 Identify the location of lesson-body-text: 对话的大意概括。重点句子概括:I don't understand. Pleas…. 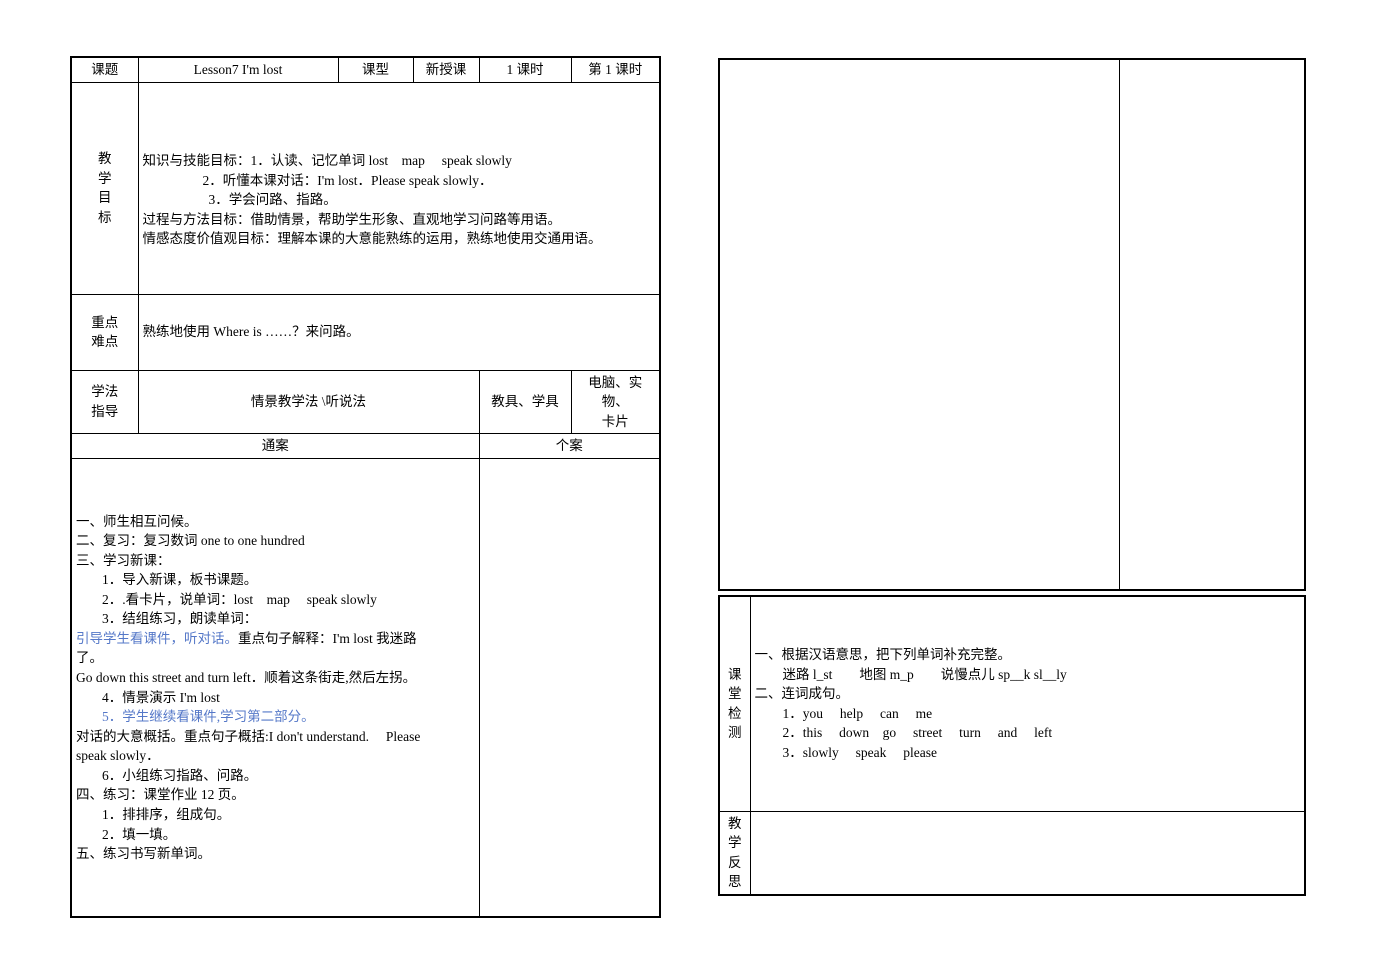
(248, 736).